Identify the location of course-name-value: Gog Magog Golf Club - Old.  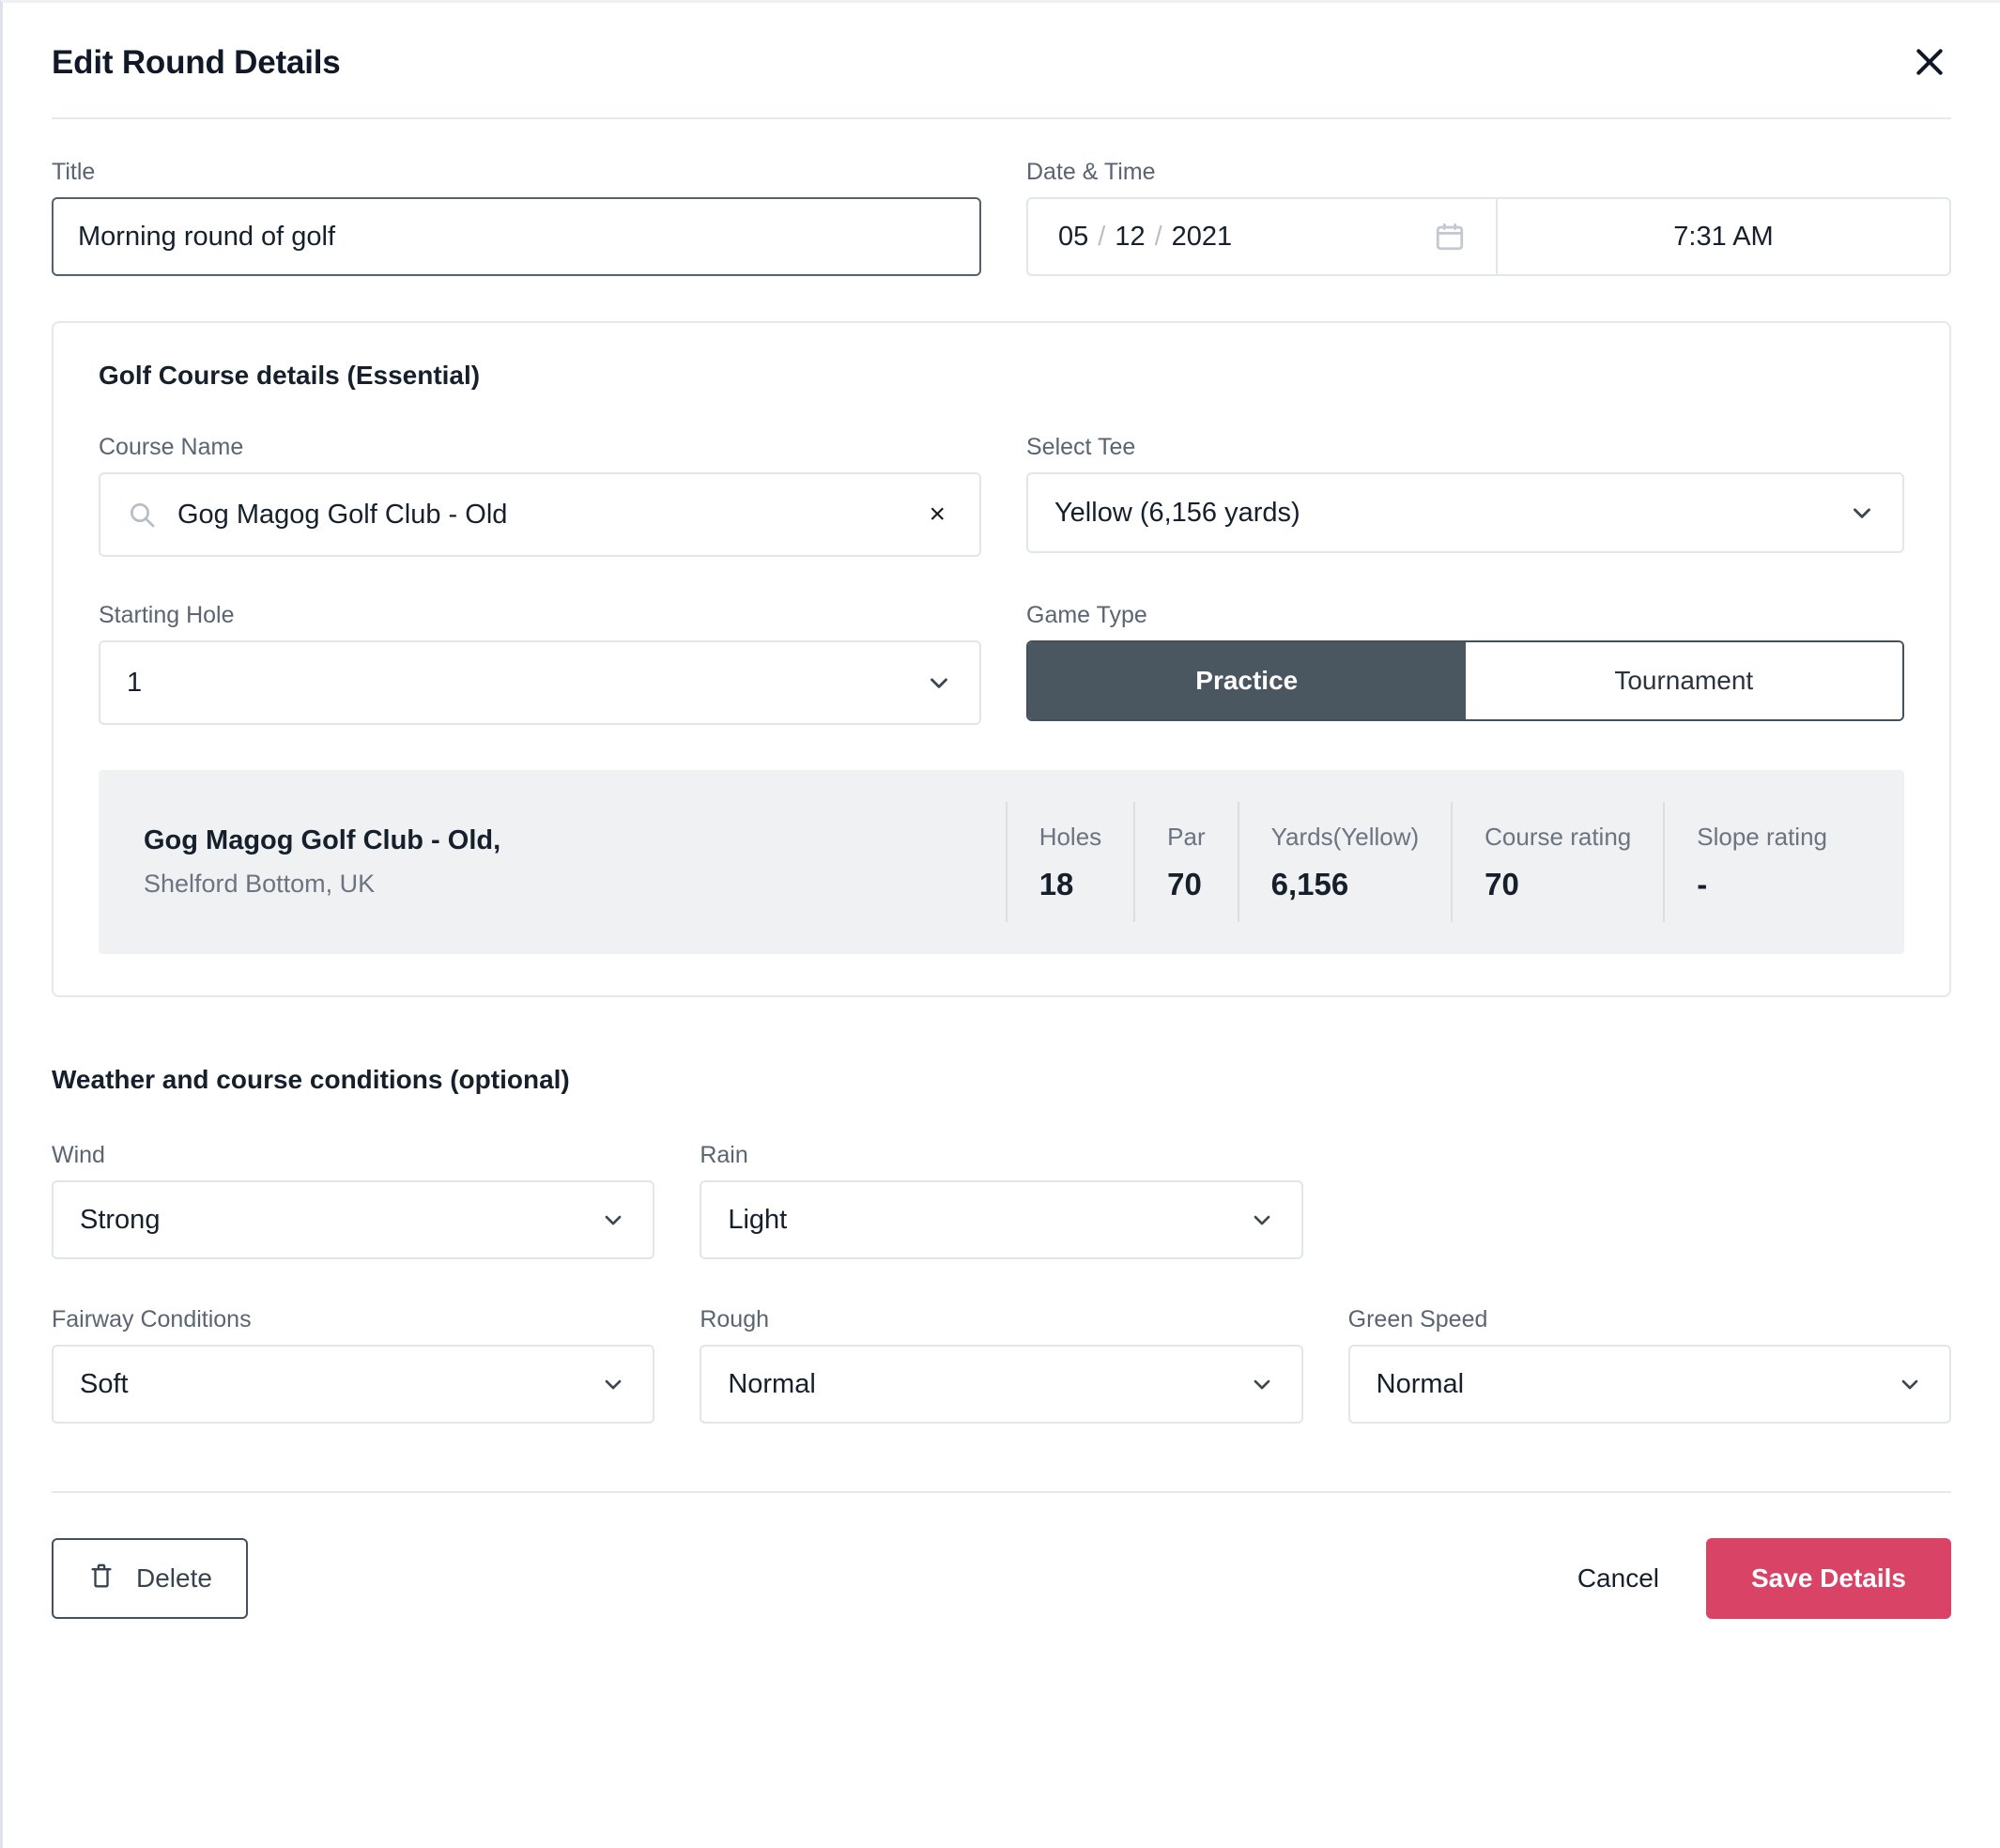
(342, 514).